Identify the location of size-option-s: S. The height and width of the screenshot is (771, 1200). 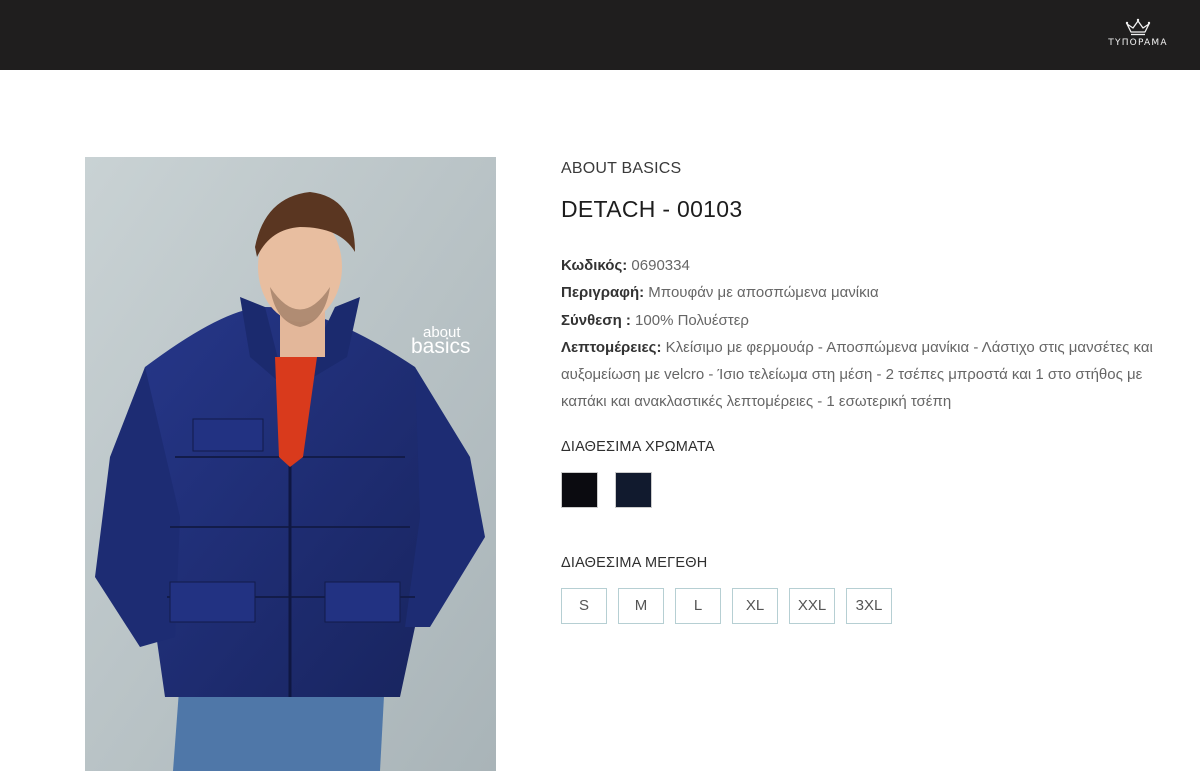
(584, 605).